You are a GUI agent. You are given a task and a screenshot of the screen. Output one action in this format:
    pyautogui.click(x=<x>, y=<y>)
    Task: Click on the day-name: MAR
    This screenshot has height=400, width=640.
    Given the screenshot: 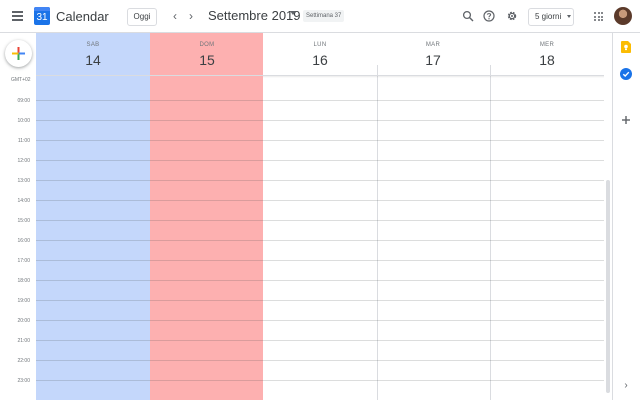 What is the action you would take?
    pyautogui.click(x=433, y=45)
    